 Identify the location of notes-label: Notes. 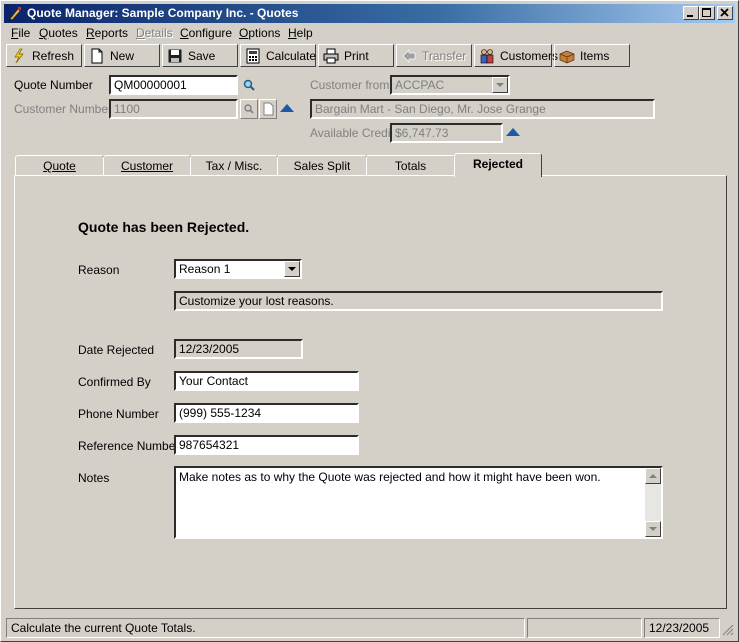
(94, 478).